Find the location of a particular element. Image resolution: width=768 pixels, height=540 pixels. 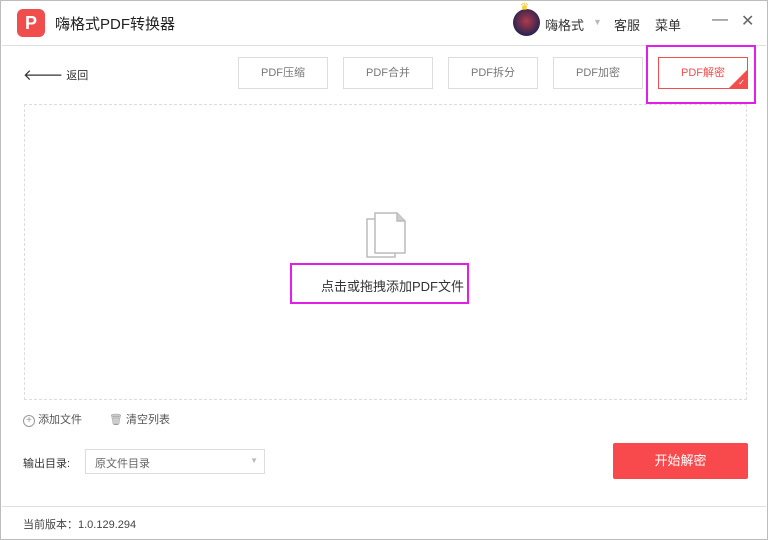

menu-link: 菜单 is located at coordinates (668, 24).